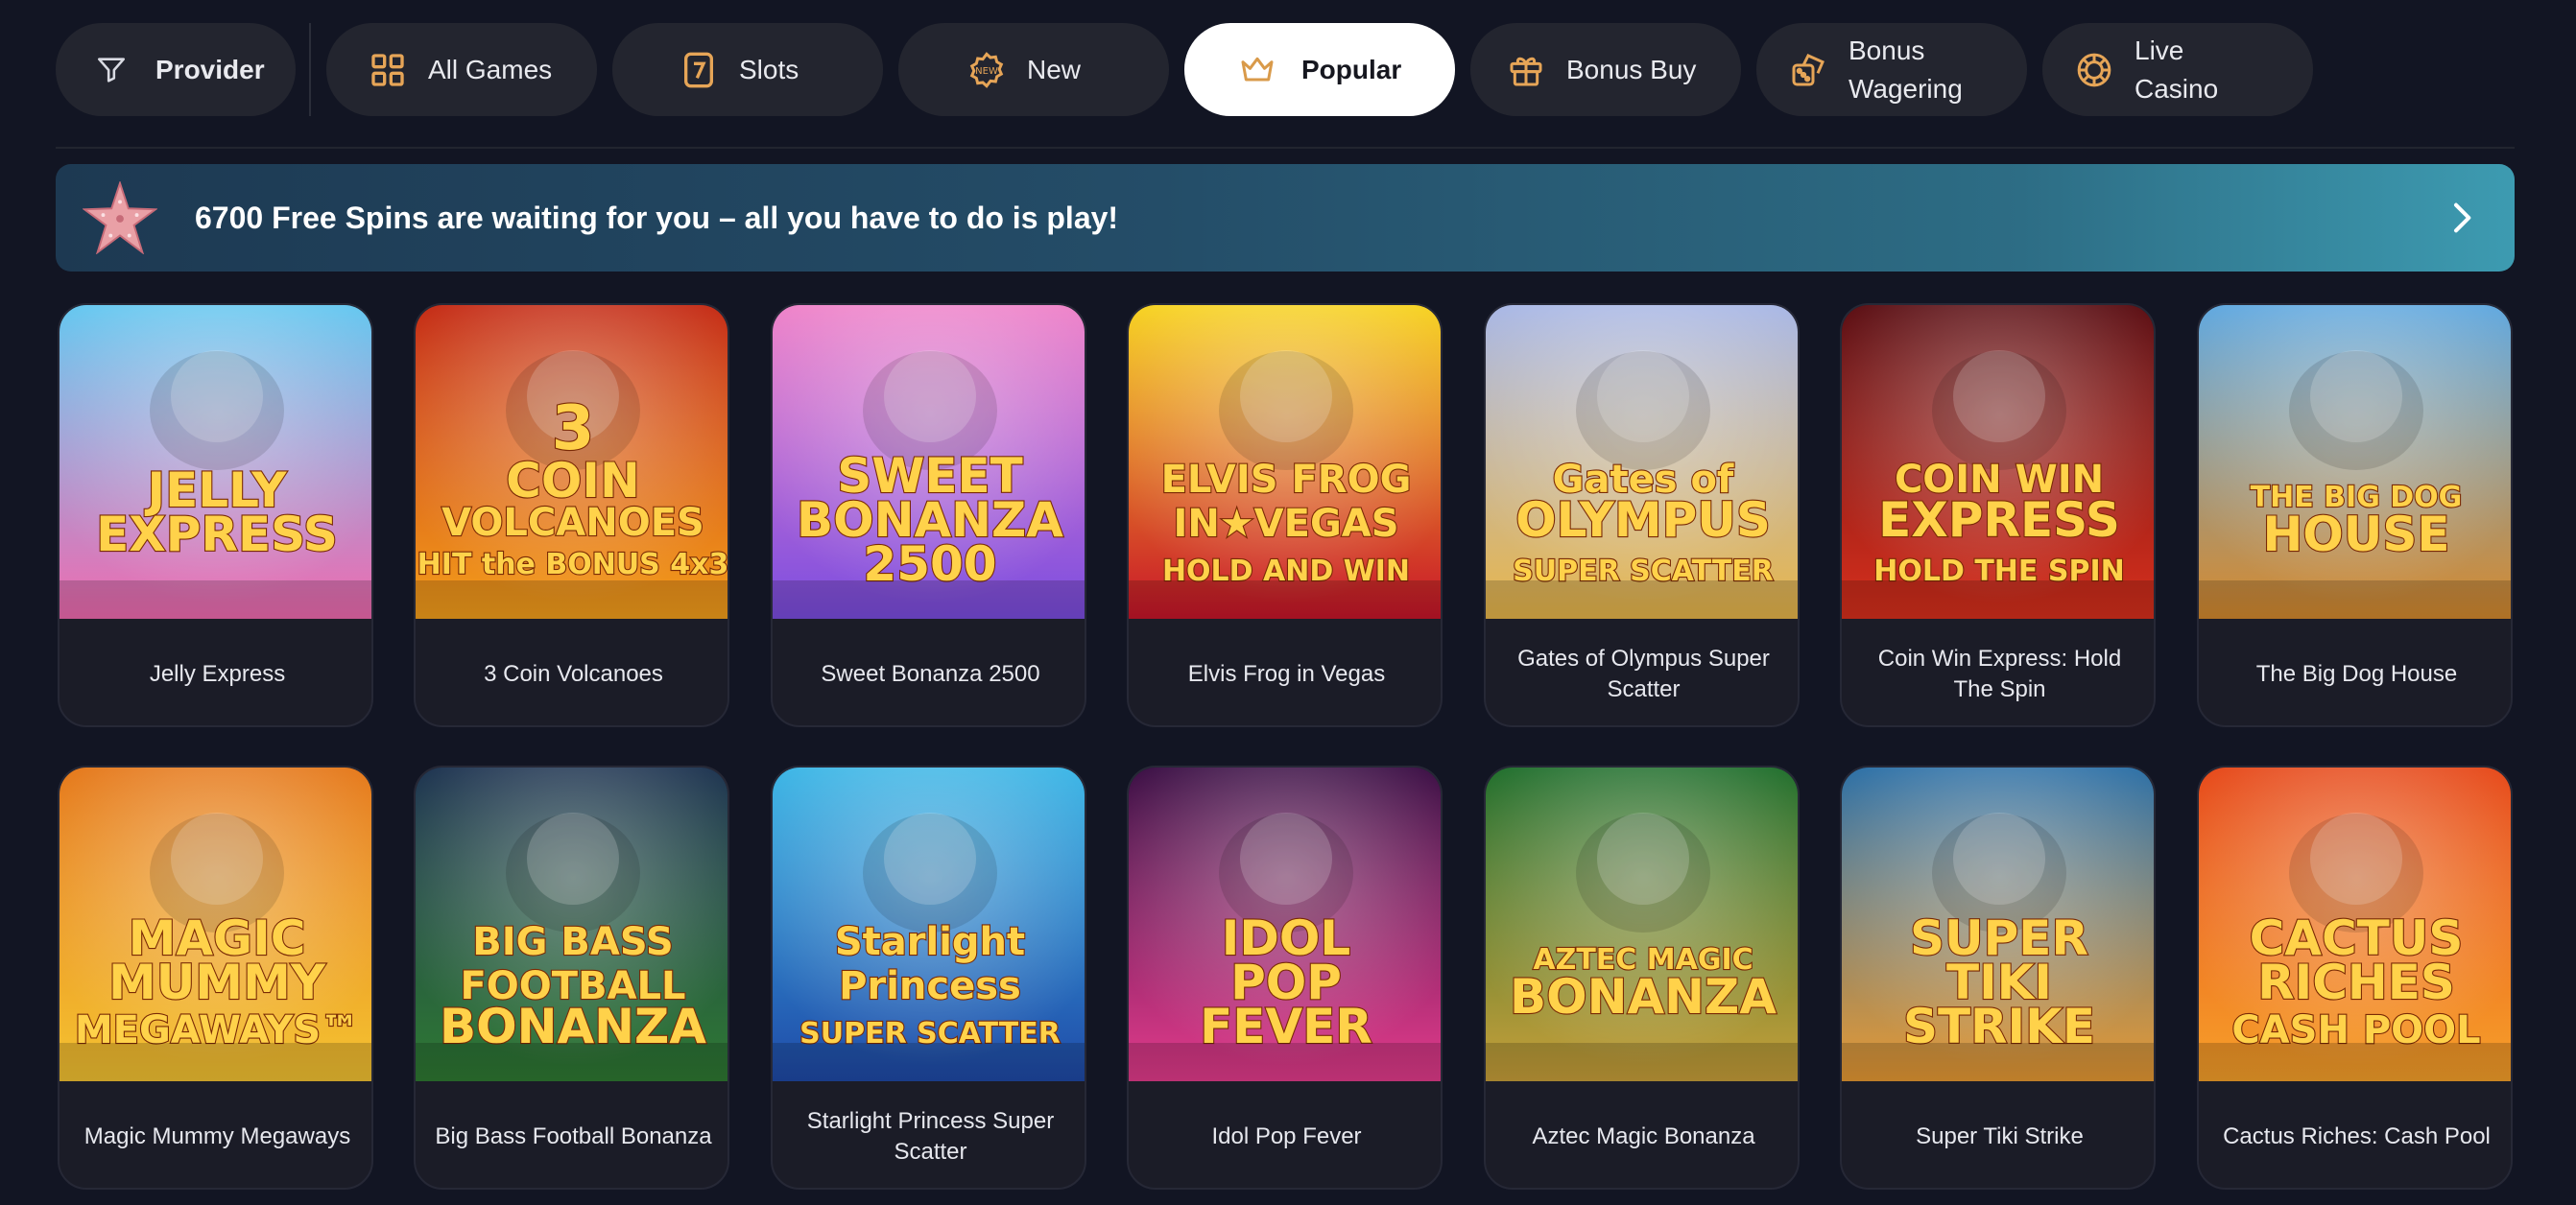  What do you see at coordinates (388, 70) in the screenshot?
I see `grid-icon` at bounding box center [388, 70].